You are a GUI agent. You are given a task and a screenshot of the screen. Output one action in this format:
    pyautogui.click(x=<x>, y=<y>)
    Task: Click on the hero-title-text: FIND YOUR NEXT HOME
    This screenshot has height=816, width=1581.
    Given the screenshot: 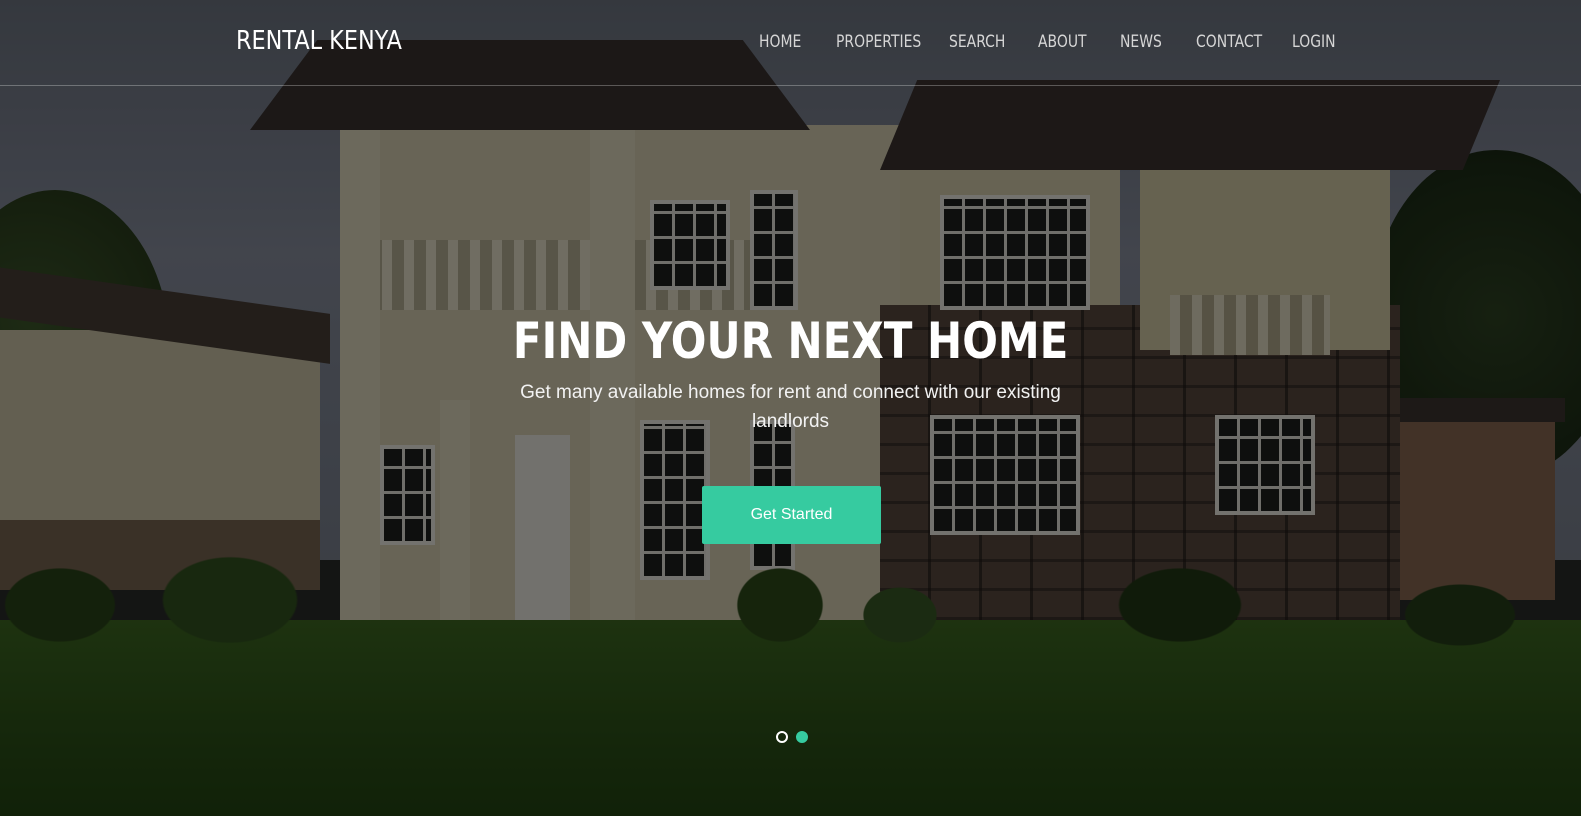 What is the action you would take?
    pyautogui.click(x=790, y=341)
    